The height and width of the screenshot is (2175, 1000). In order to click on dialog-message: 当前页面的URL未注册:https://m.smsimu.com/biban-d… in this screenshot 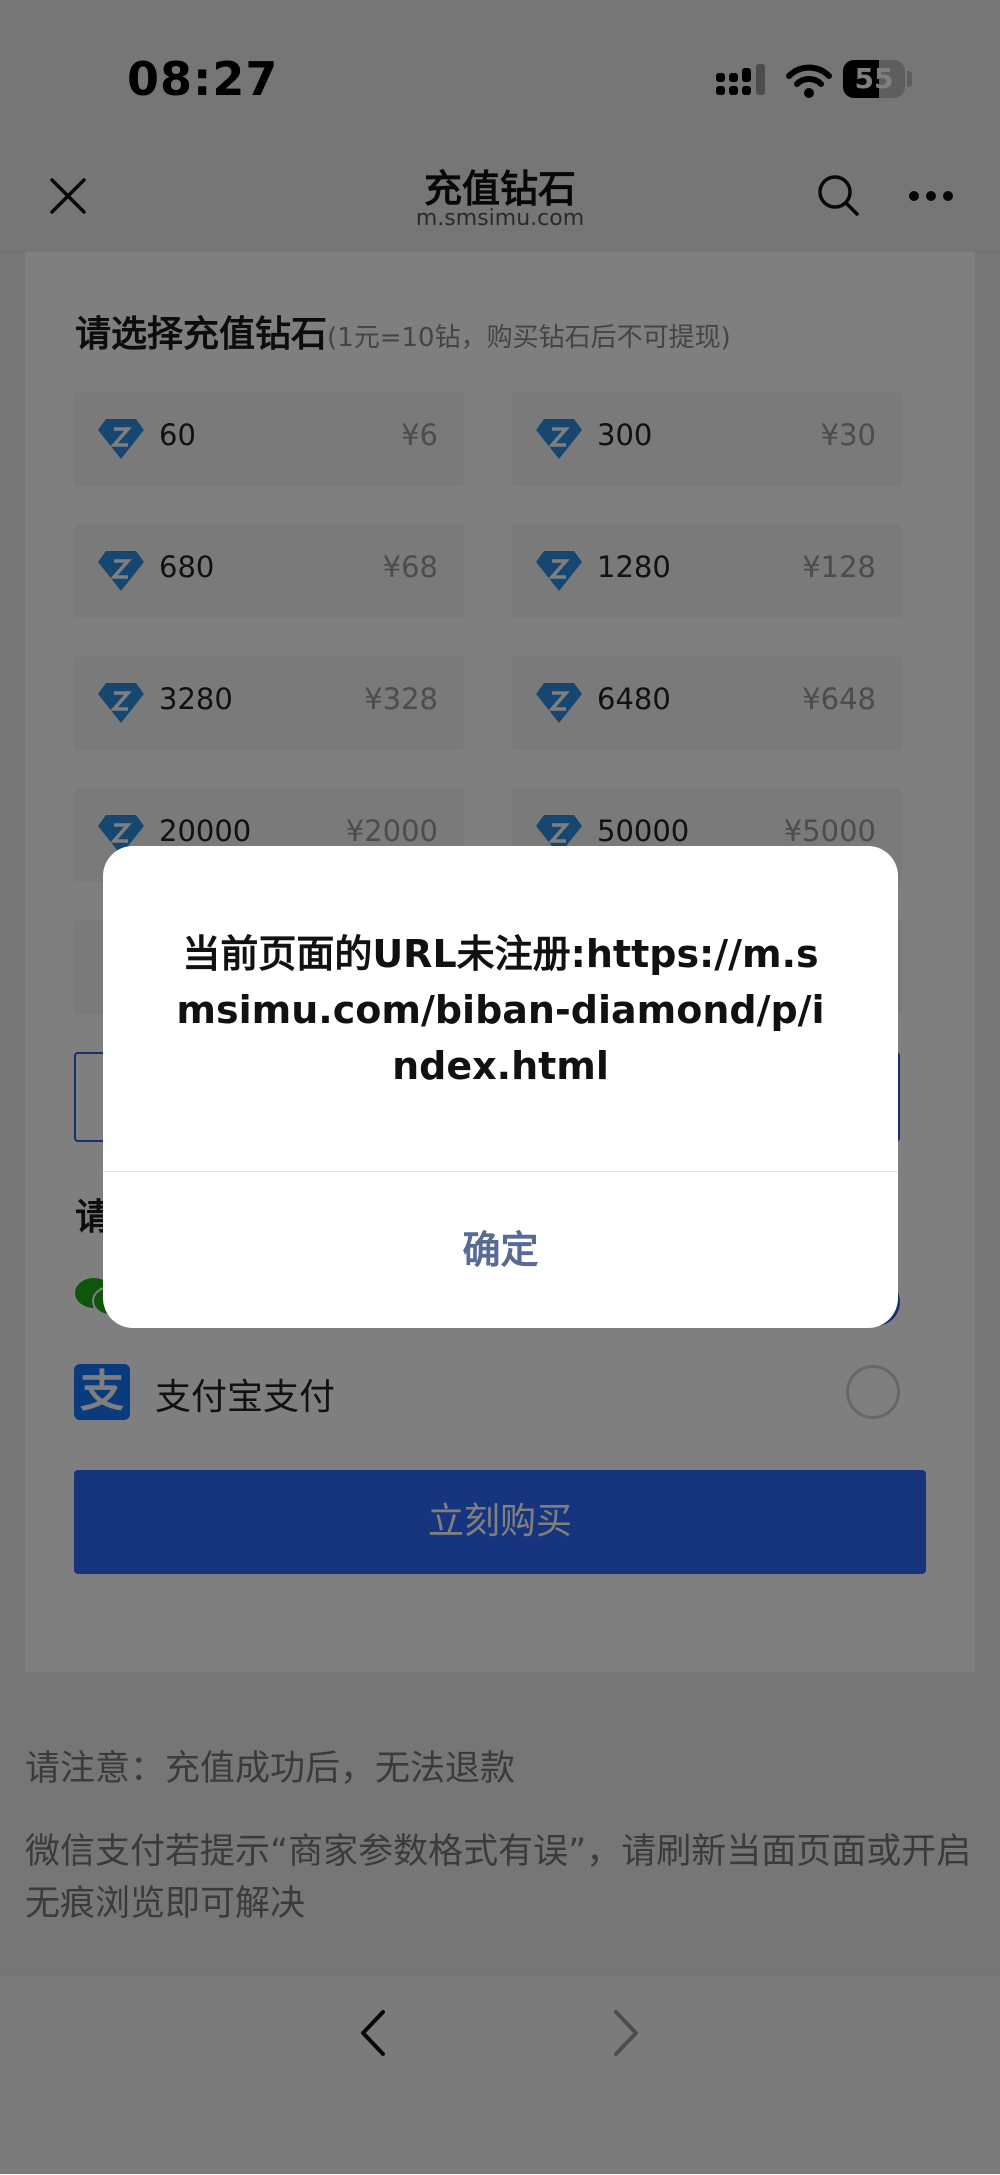, I will do `click(500, 1010)`.